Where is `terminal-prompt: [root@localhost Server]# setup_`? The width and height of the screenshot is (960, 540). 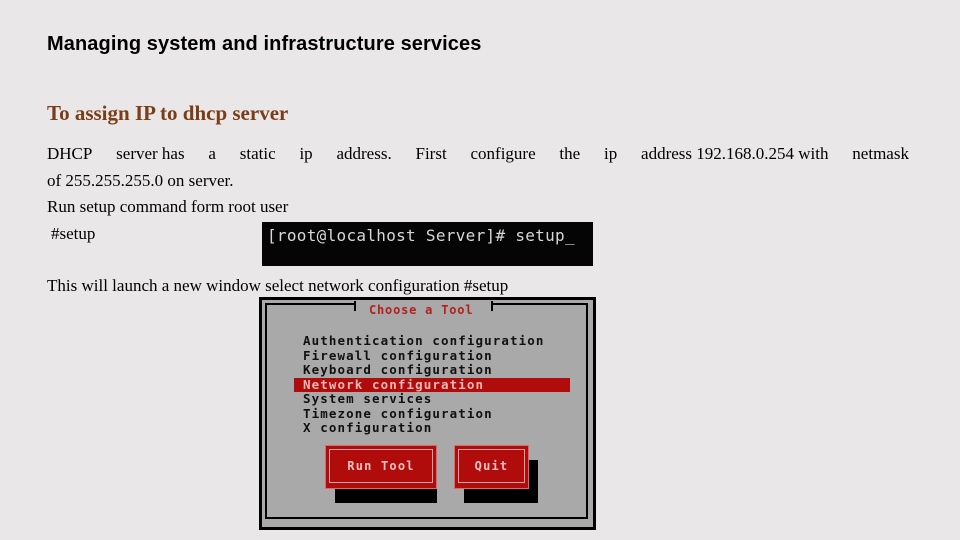 terminal-prompt: [root@localhost Server]# setup_ is located at coordinates (421, 235).